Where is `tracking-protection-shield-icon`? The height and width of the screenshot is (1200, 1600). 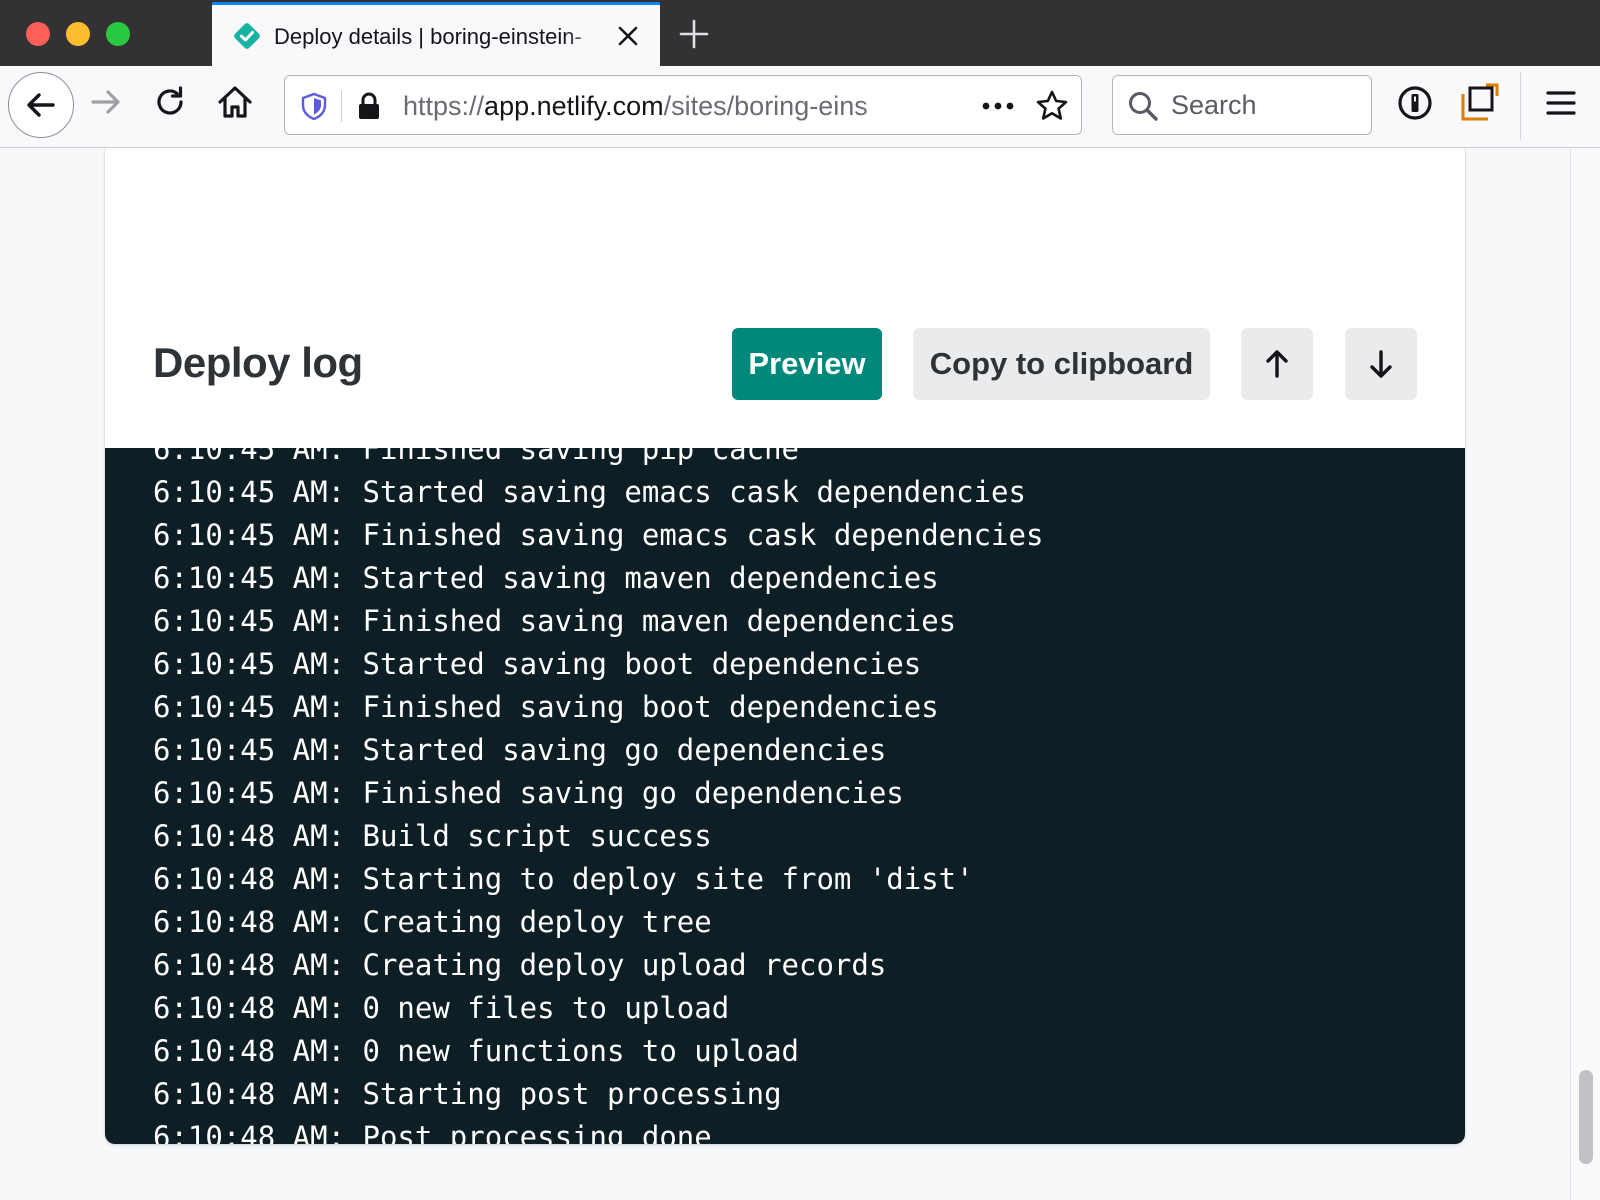
tracking-protection-shield-icon is located at coordinates (314, 106).